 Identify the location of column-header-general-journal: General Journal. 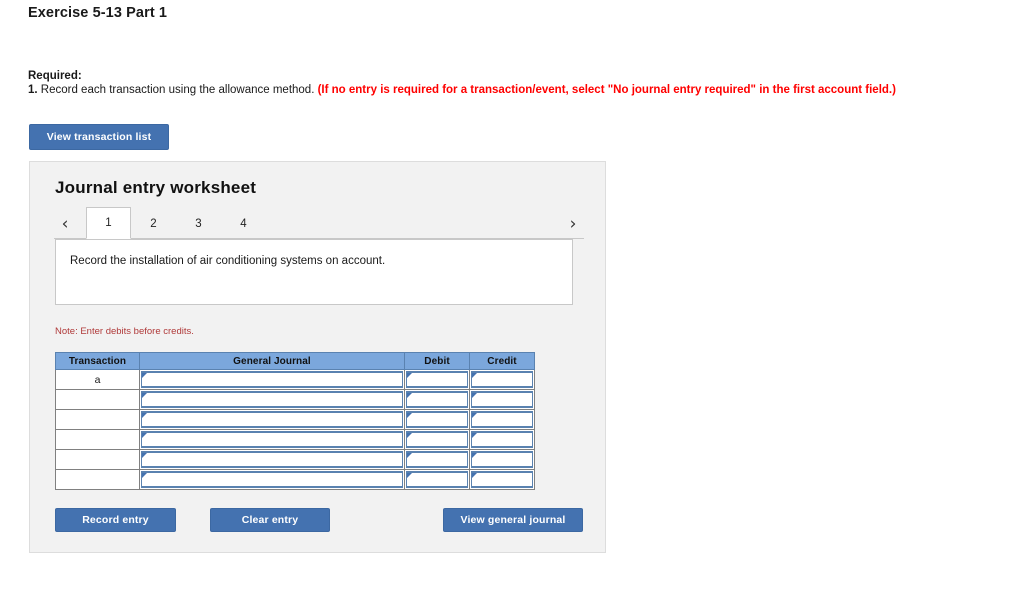
(272, 361).